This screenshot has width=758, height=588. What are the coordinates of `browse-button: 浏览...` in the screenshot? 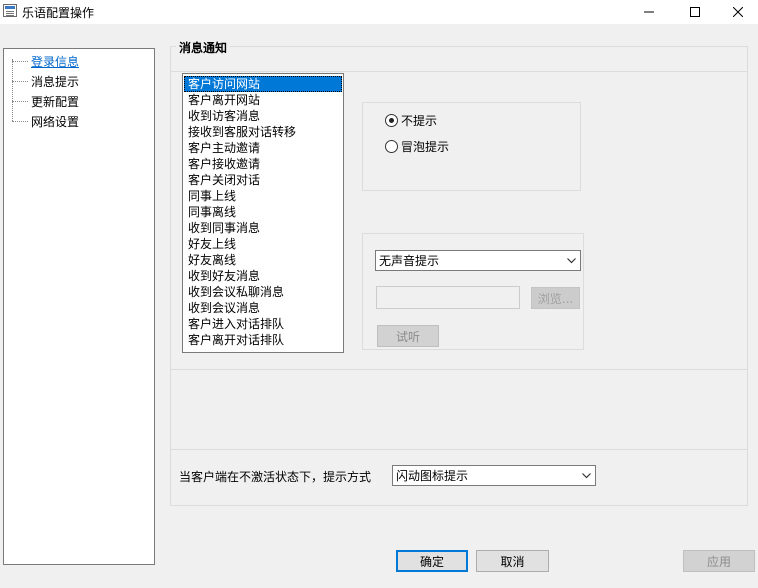 It's located at (555, 298).